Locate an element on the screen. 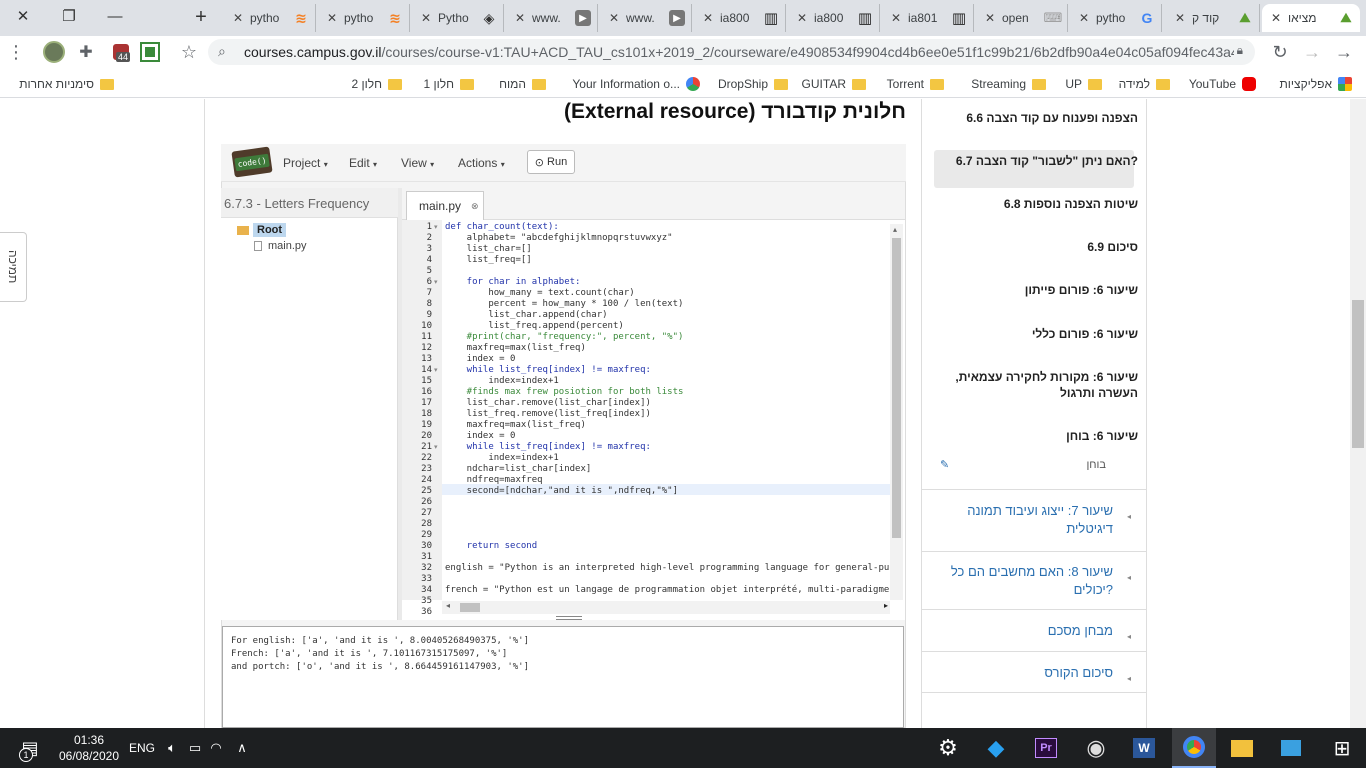 Image resolution: width=1366 pixels, height=768 pixels. bookmark-folder: DropShip is located at coordinates (753, 84).